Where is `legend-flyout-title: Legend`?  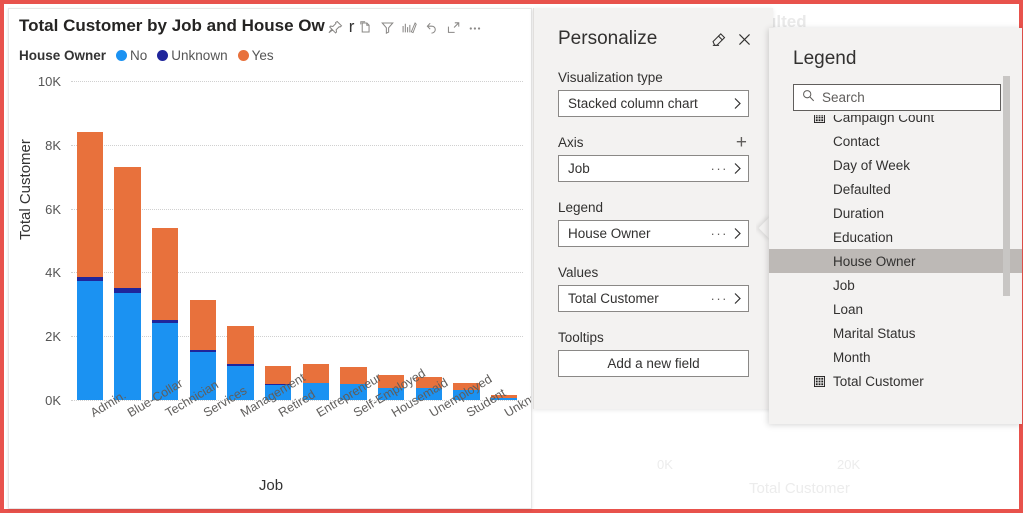
legend-flyout-title: Legend is located at coordinates (825, 58).